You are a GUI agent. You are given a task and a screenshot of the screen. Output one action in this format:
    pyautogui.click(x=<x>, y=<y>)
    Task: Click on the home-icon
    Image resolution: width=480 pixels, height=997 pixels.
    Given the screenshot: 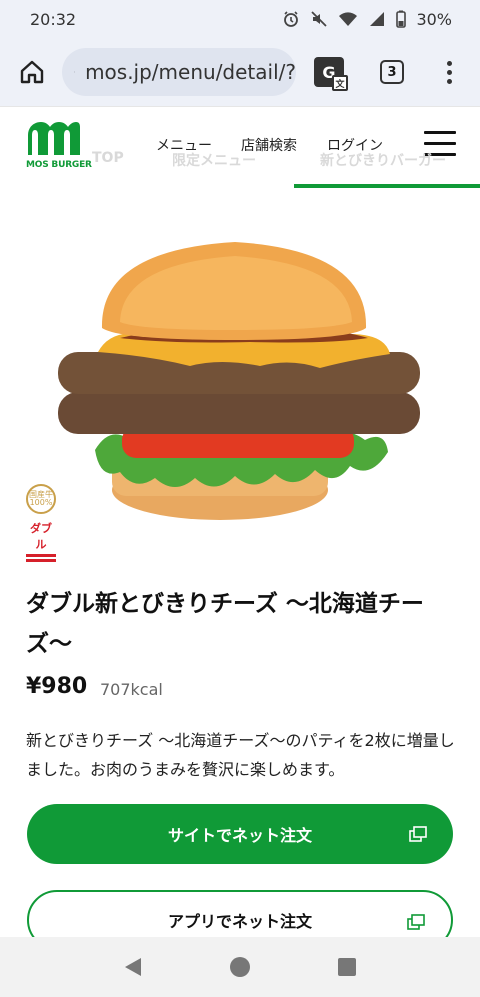 What is the action you would take?
    pyautogui.click(x=32, y=72)
    